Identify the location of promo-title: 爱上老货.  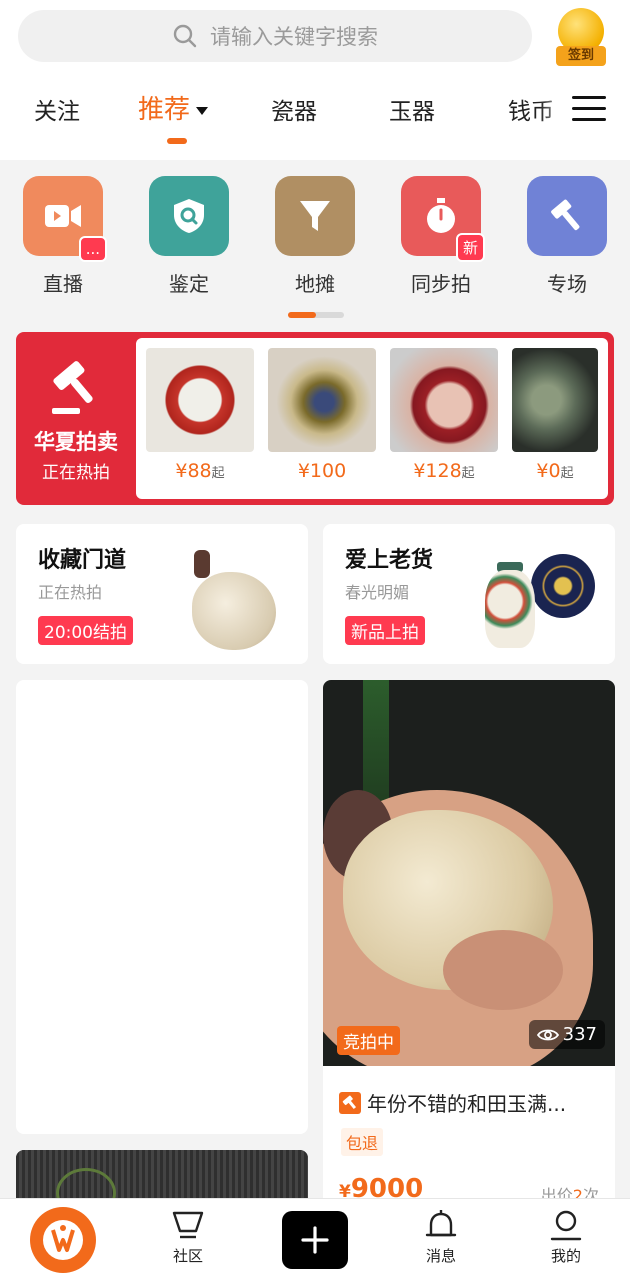
(389, 560).